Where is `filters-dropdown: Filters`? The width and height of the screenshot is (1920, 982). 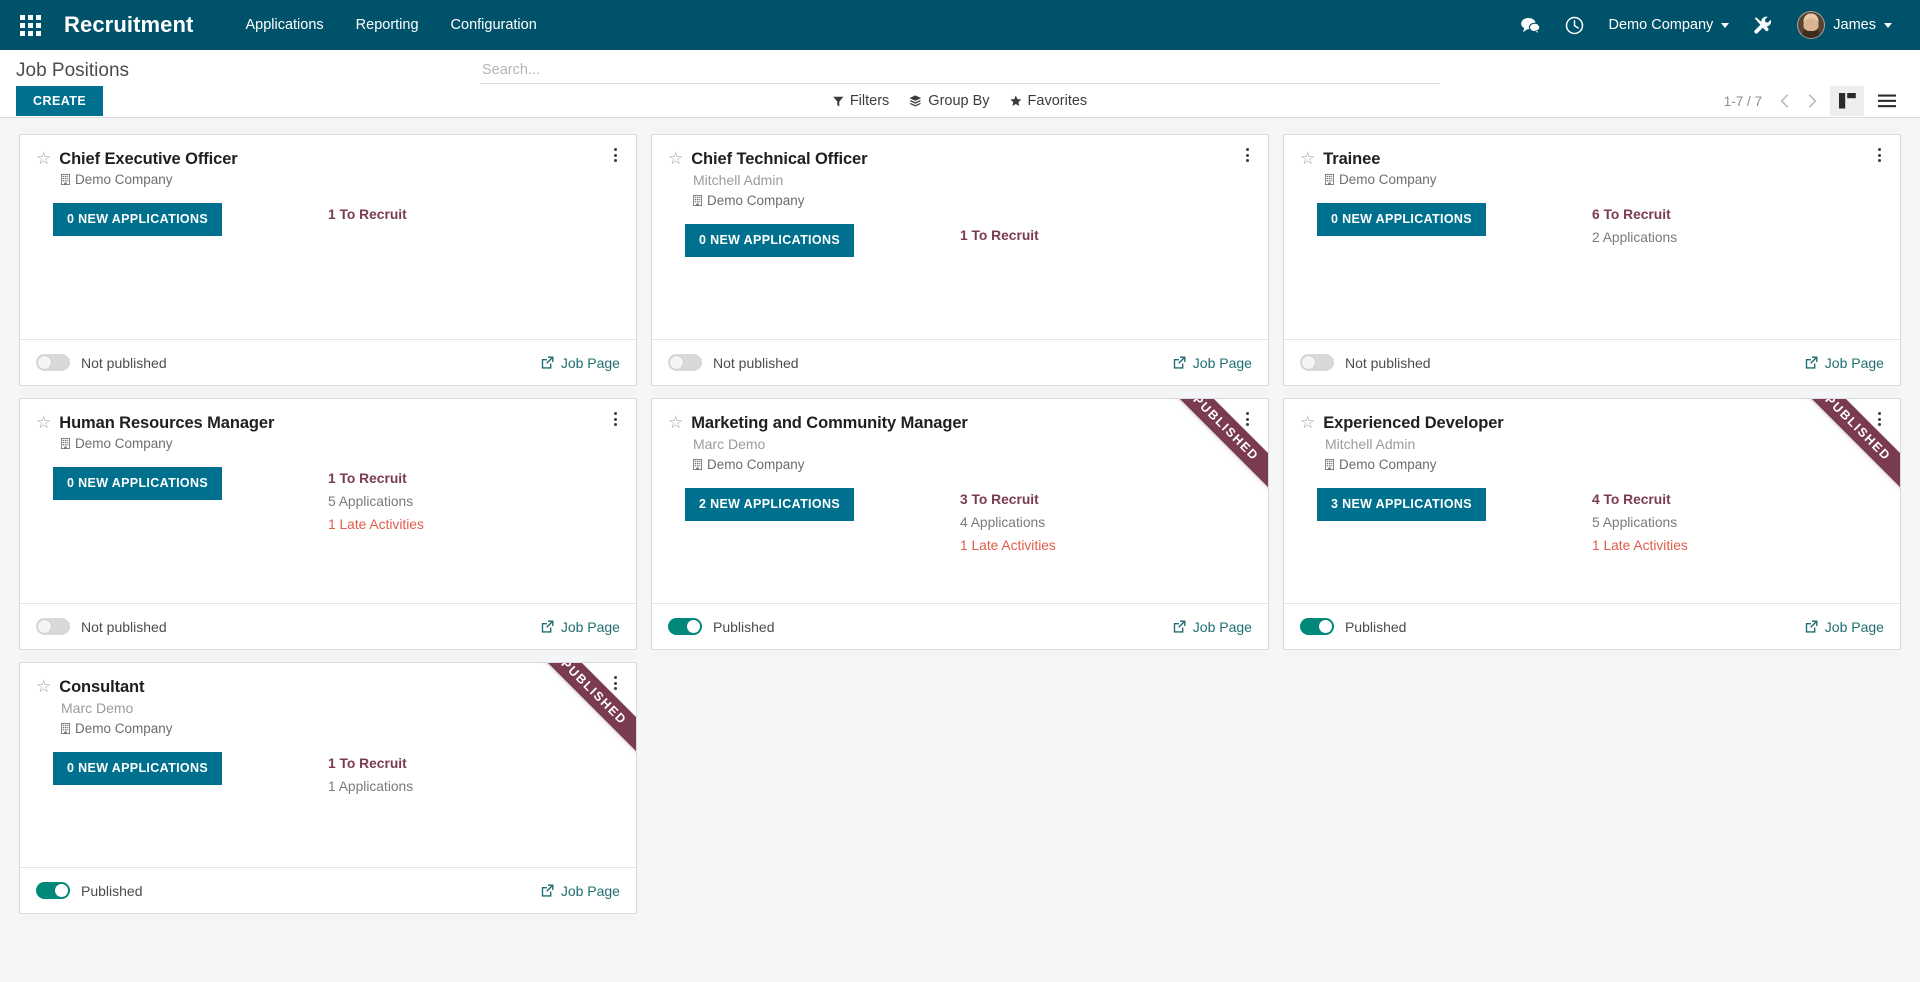 filters-dropdown: Filters is located at coordinates (861, 101).